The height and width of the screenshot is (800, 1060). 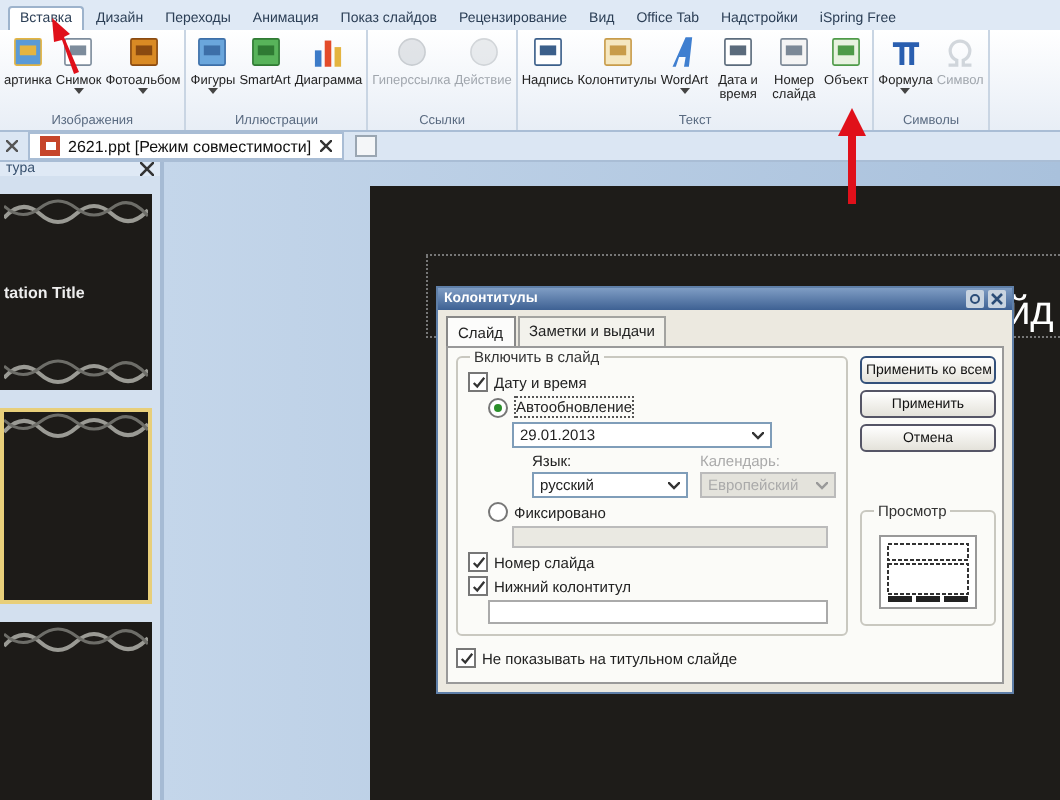 What do you see at coordinates (658, 612) in the screenshot?
I see `footer-text-field` at bounding box center [658, 612].